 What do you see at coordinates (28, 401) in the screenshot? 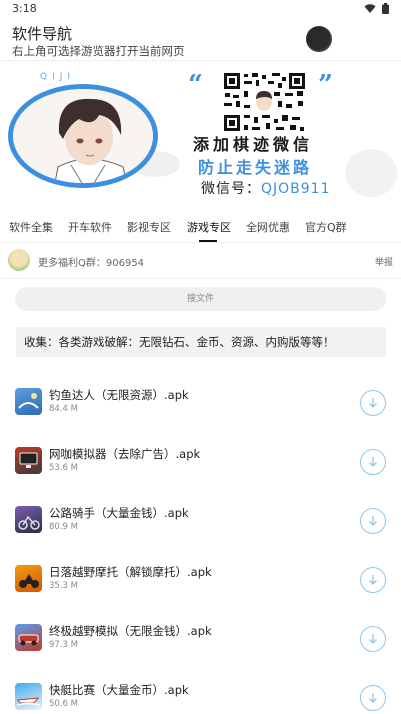
I see `fishing-game-icon` at bounding box center [28, 401].